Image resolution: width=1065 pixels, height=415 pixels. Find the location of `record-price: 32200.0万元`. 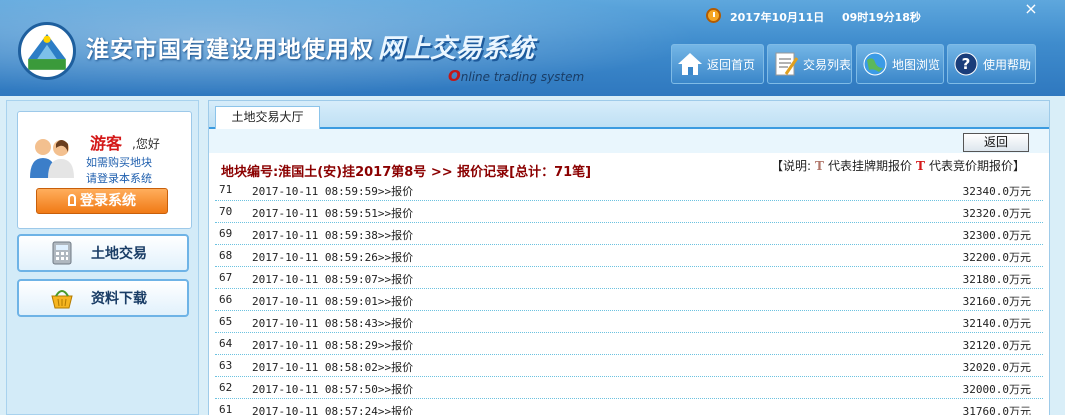

record-price: 32200.0万元 is located at coordinates (996, 257).